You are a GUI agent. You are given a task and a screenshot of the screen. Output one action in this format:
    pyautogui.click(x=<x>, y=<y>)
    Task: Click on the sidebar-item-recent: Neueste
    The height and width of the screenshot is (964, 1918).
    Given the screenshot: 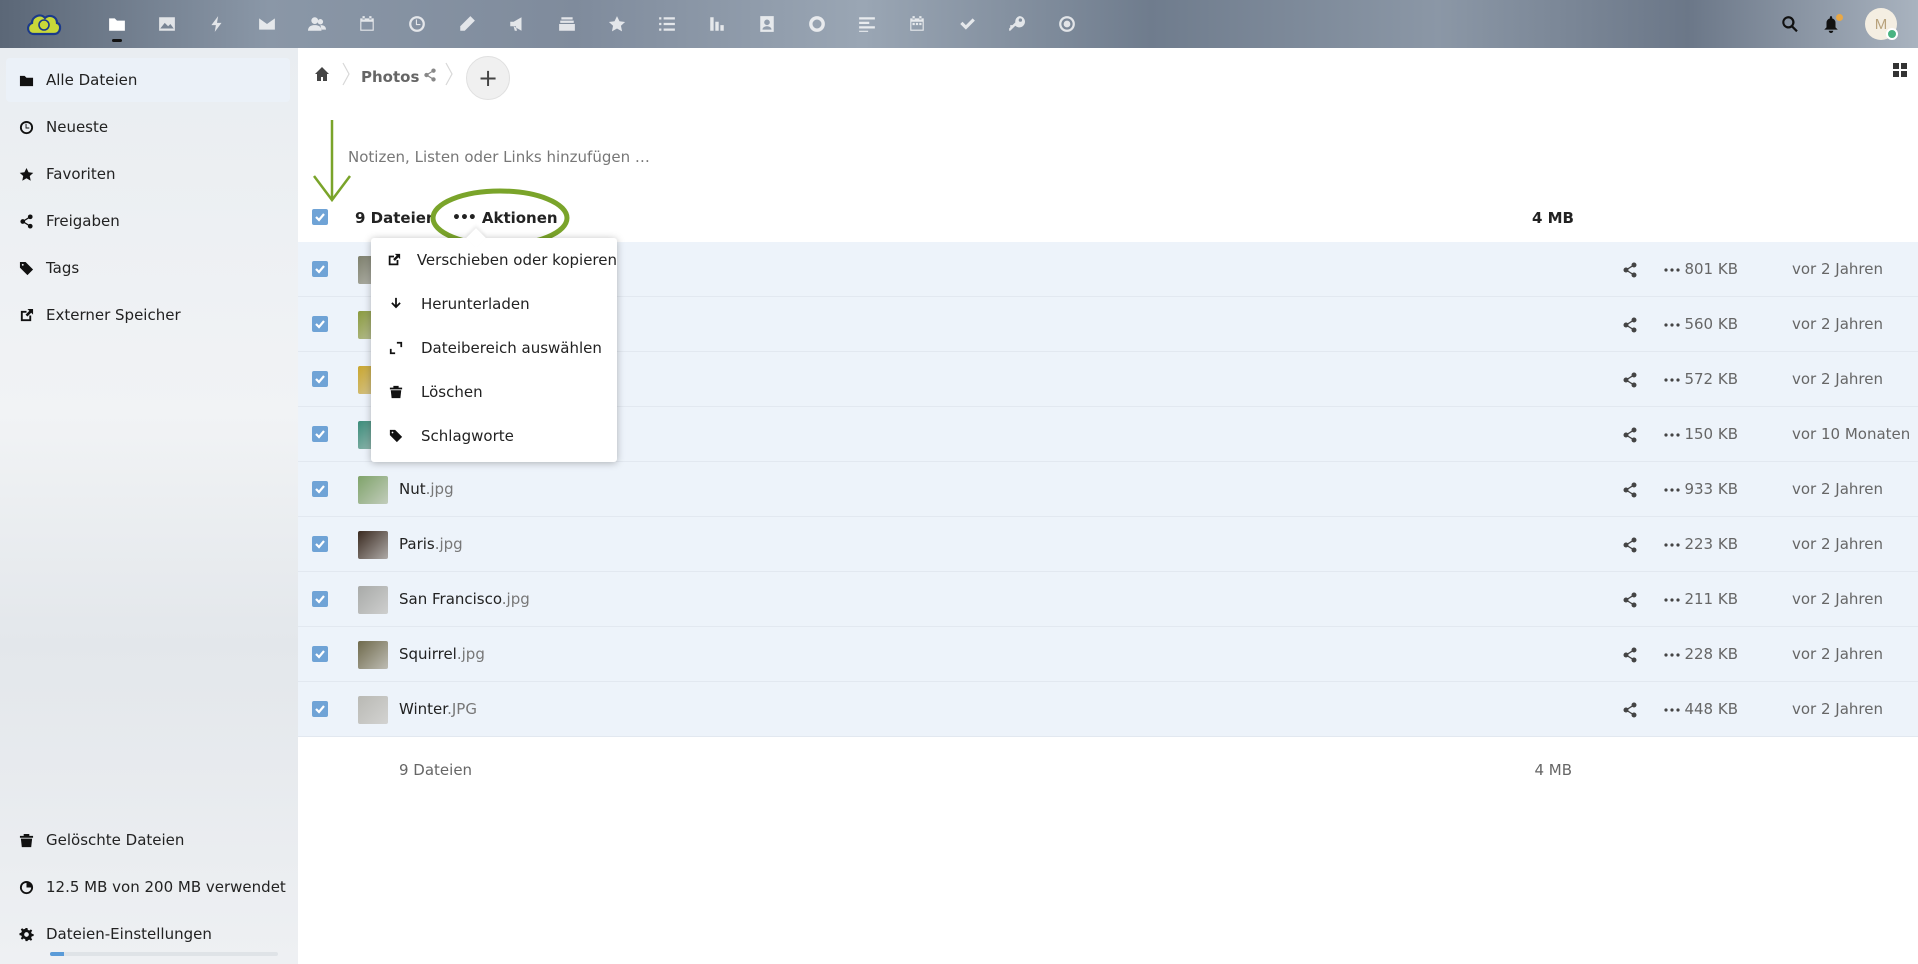 What is the action you would take?
    pyautogui.click(x=148, y=127)
    